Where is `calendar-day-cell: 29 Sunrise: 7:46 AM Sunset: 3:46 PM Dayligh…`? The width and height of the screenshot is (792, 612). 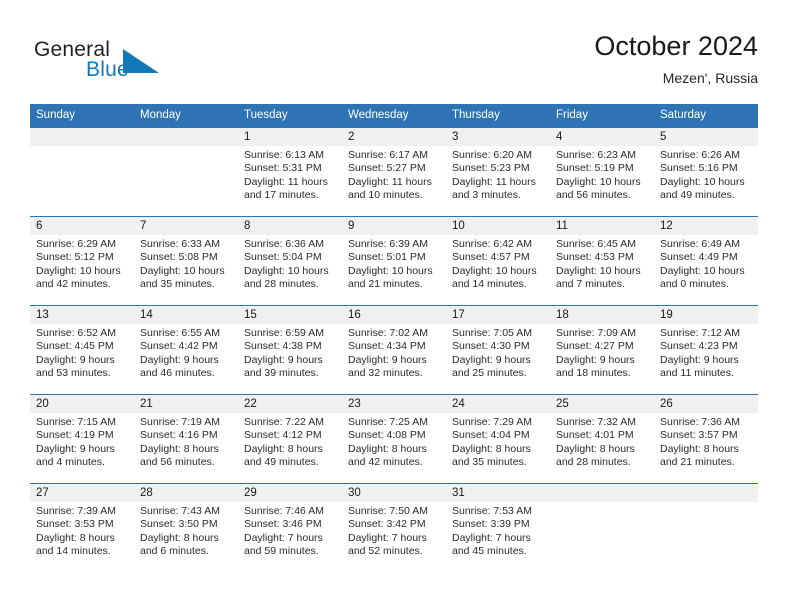 calendar-day-cell: 29 Sunrise: 7:46 AM Sunset: 3:46 PM Dayligh… is located at coordinates (290, 527).